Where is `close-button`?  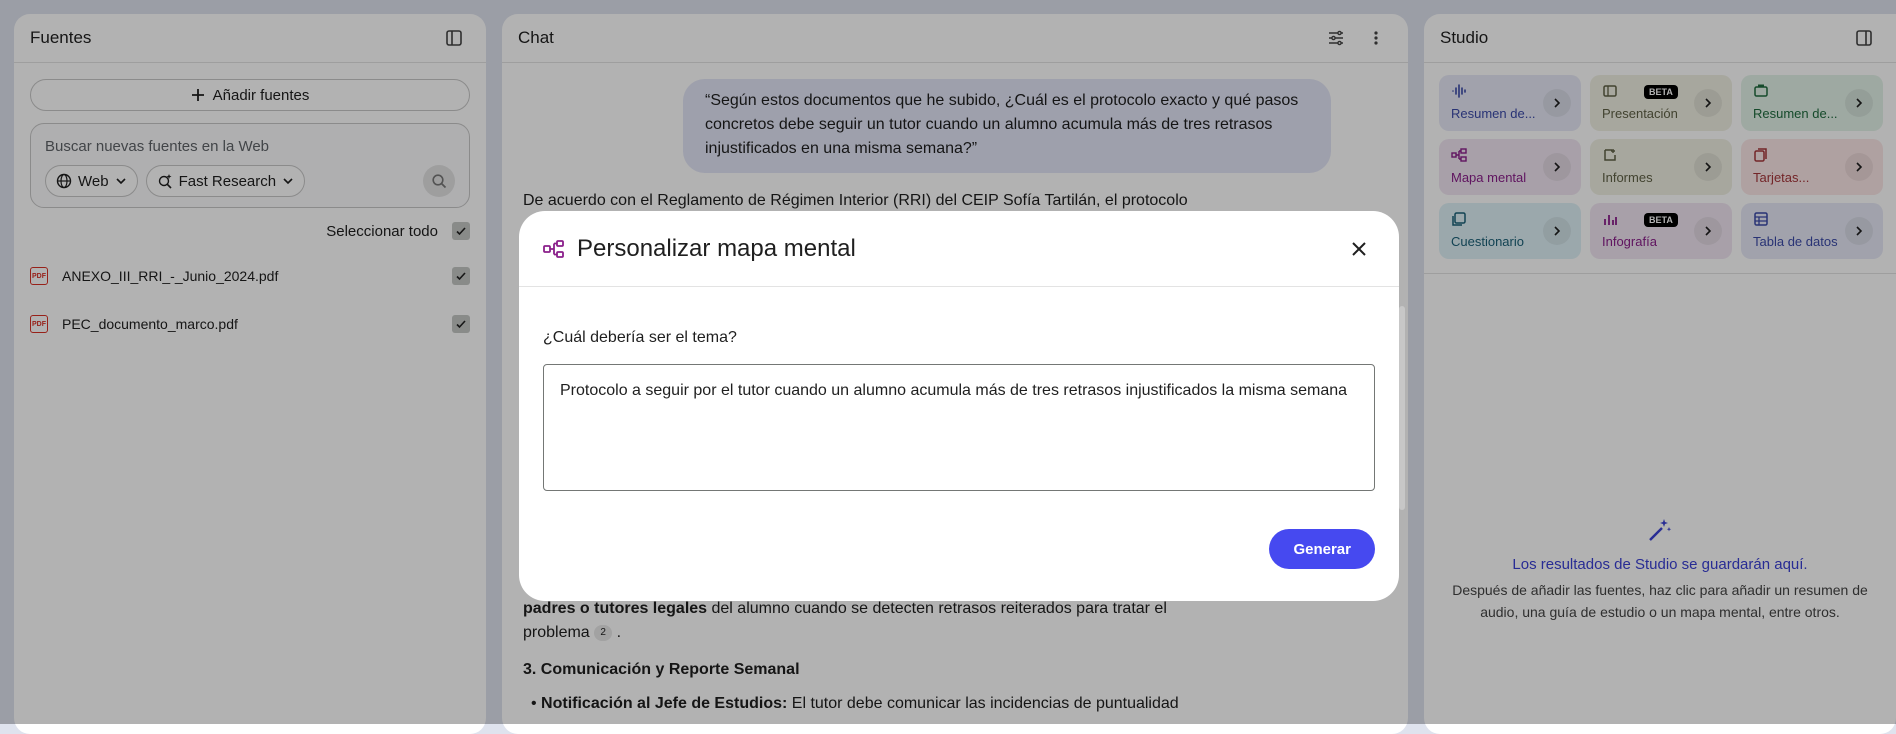 close-button is located at coordinates (1359, 249).